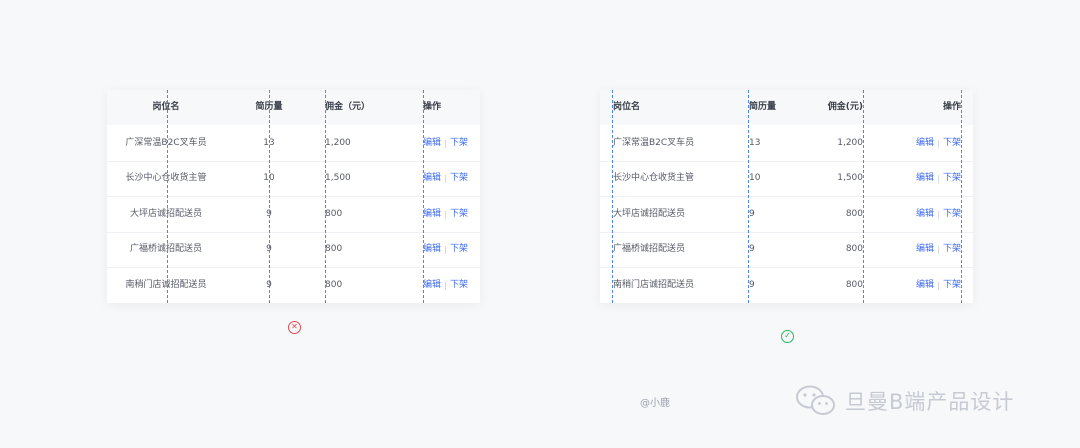 This screenshot has width=1080, height=448. I want to click on error-circle-icon: ✕, so click(294, 327).